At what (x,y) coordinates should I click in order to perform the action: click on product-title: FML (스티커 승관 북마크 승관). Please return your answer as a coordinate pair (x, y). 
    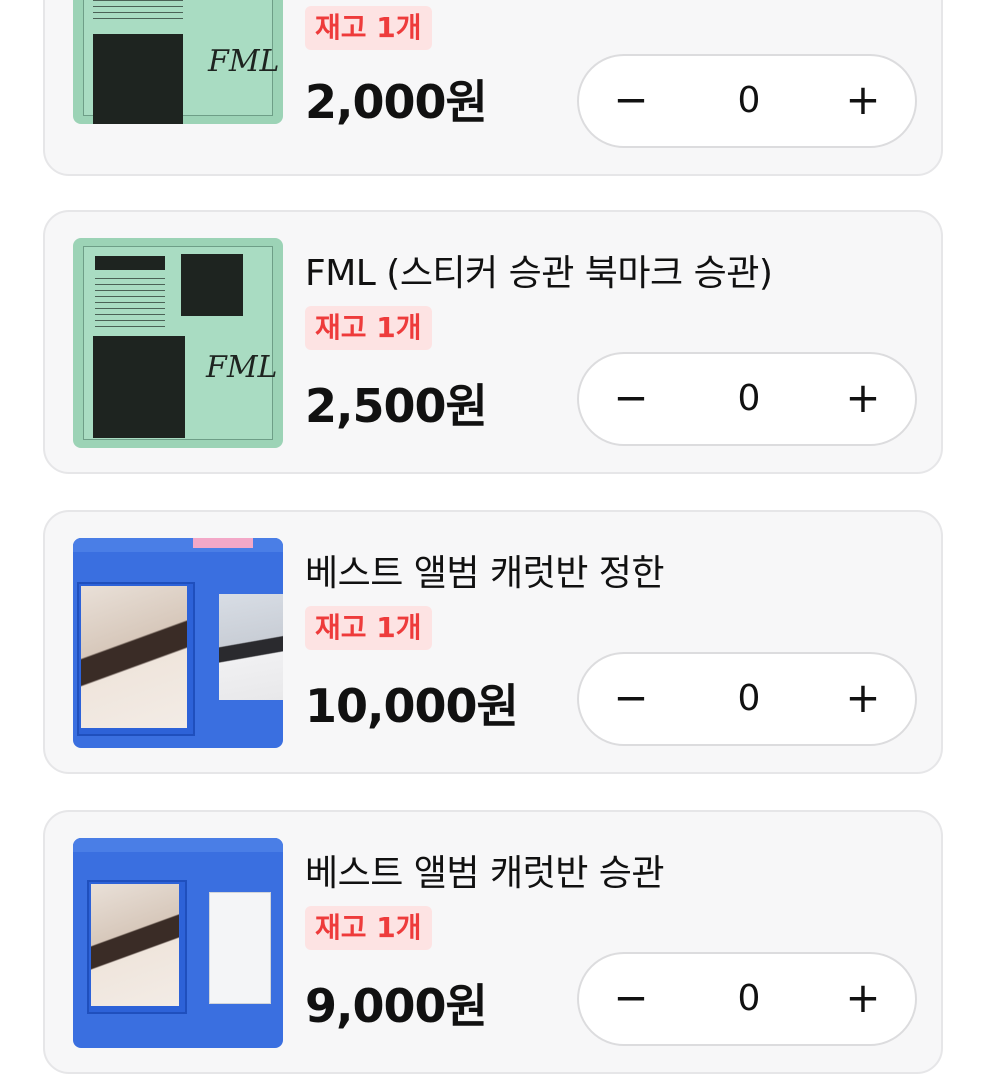
    Looking at the image, I should click on (539, 270).